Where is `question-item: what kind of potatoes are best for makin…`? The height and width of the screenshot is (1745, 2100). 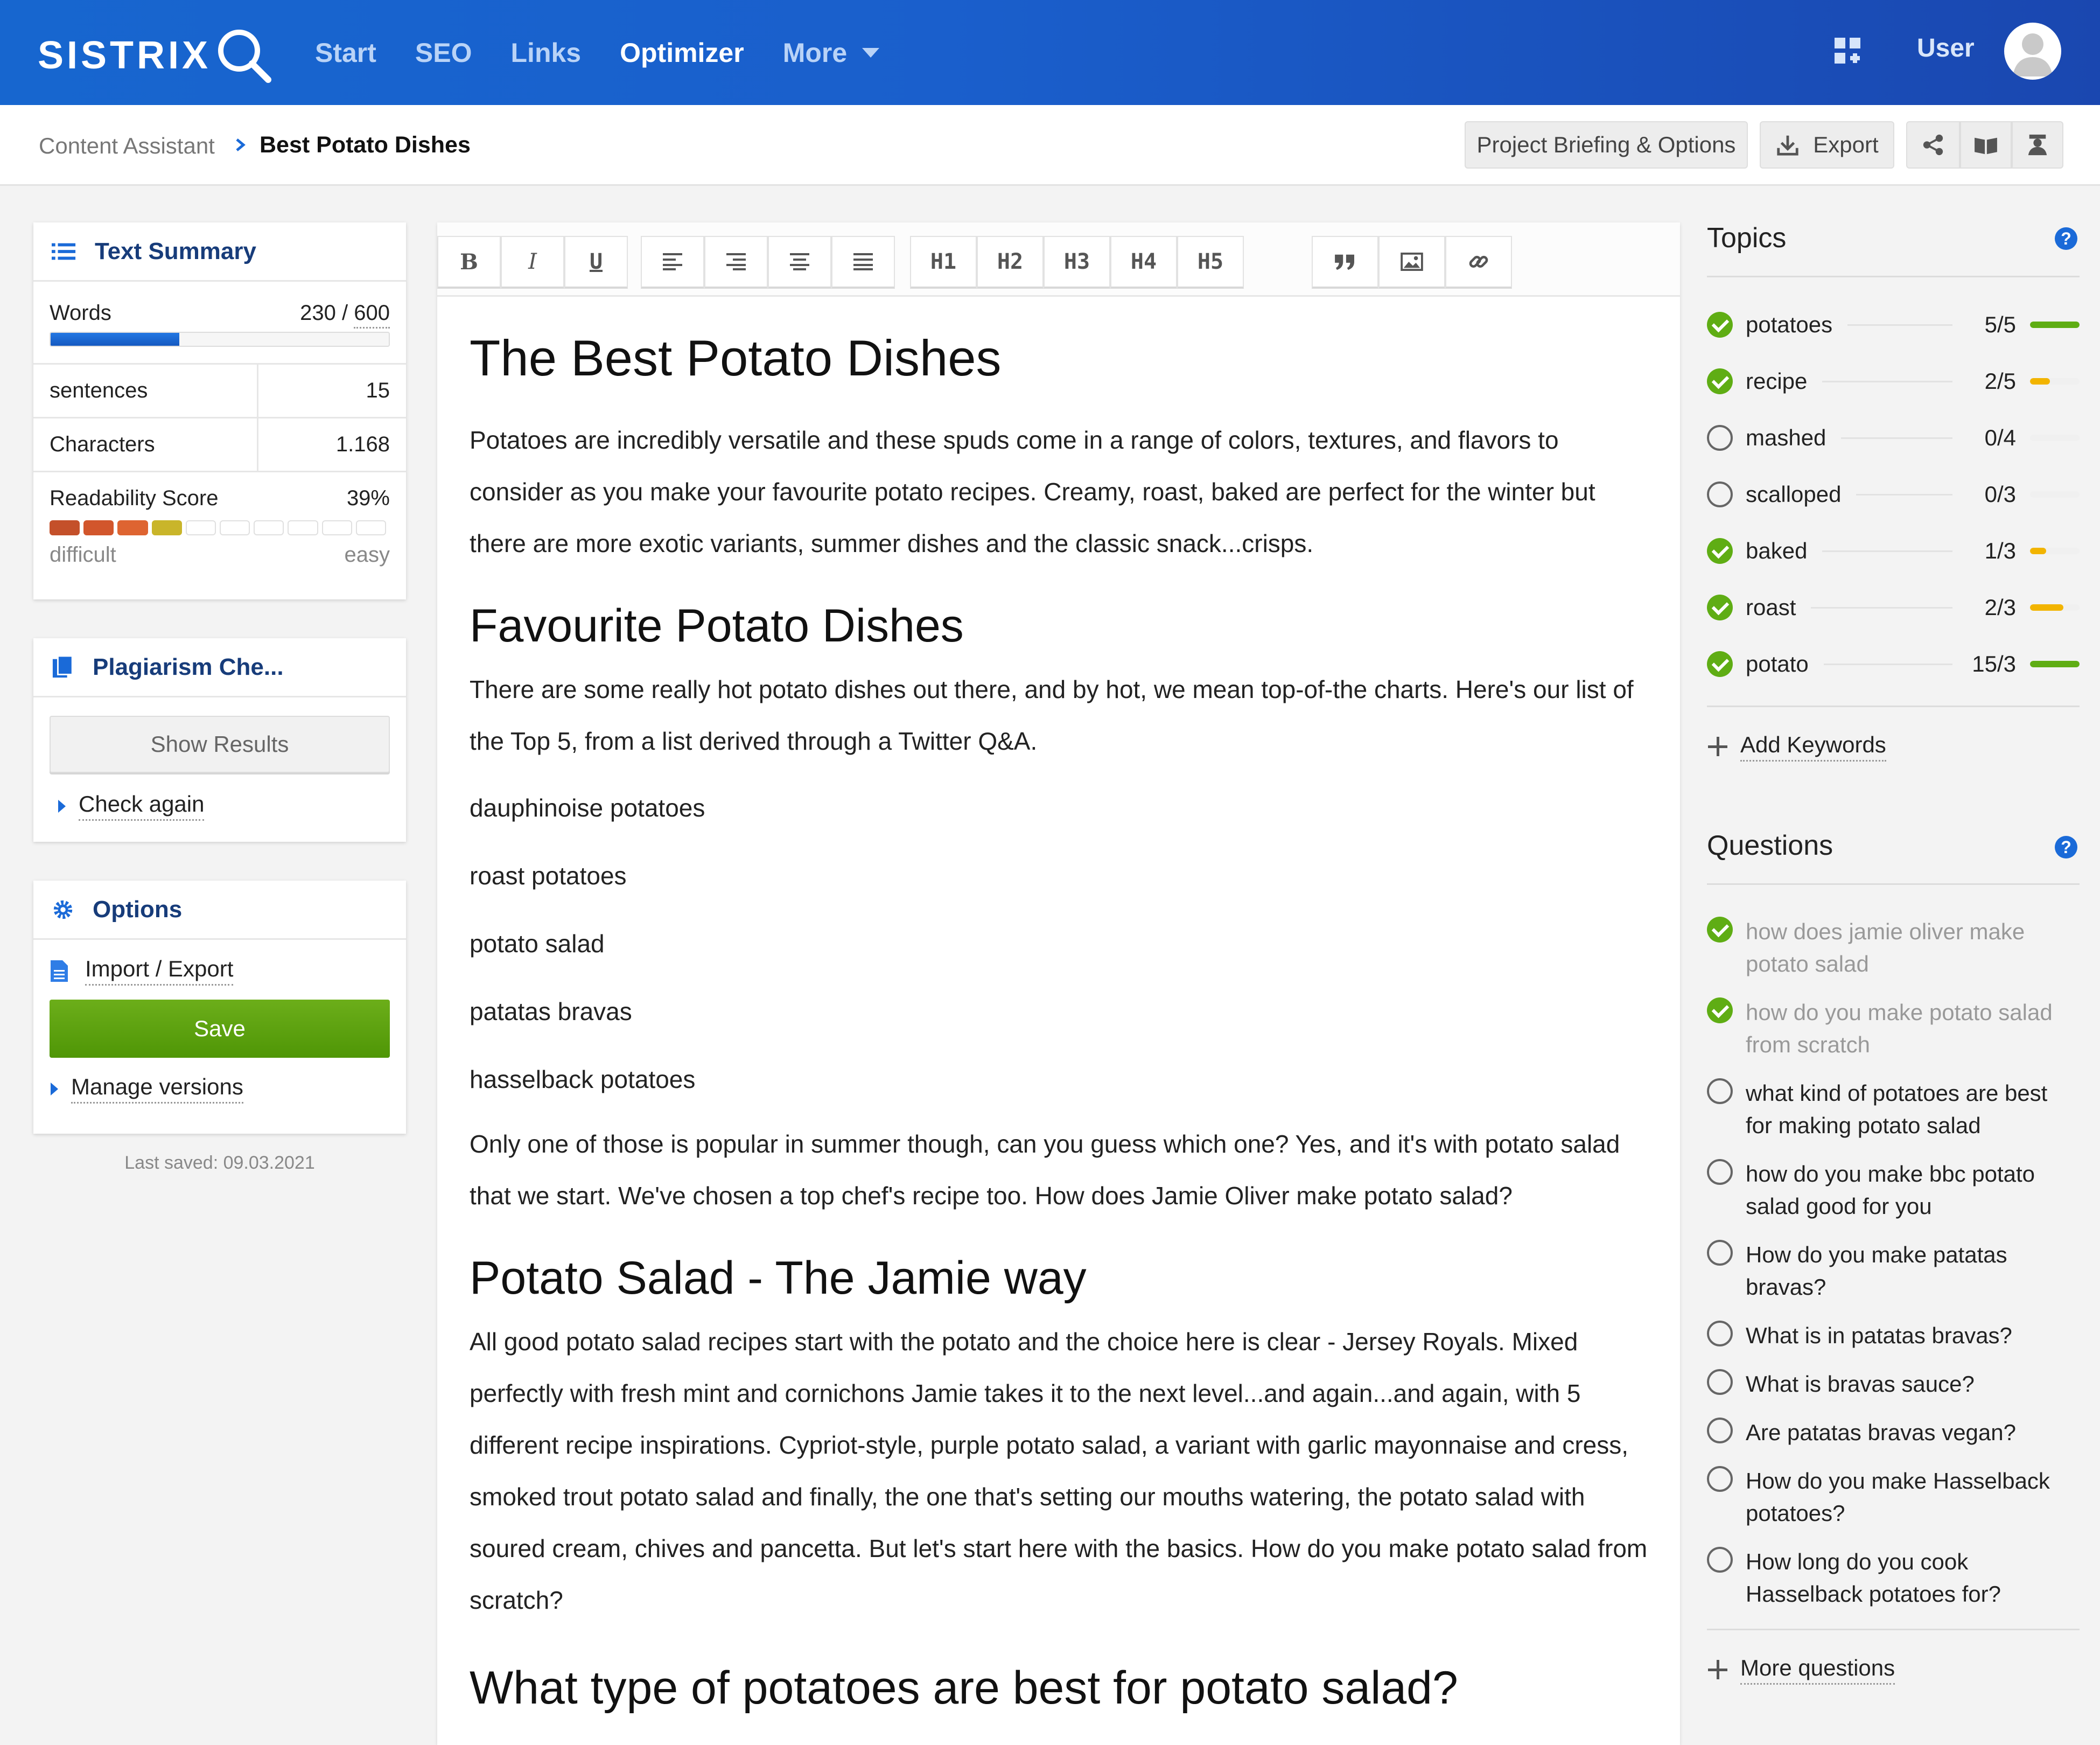
question-item: what kind of potatoes are best for makin… is located at coordinates (1890, 1109).